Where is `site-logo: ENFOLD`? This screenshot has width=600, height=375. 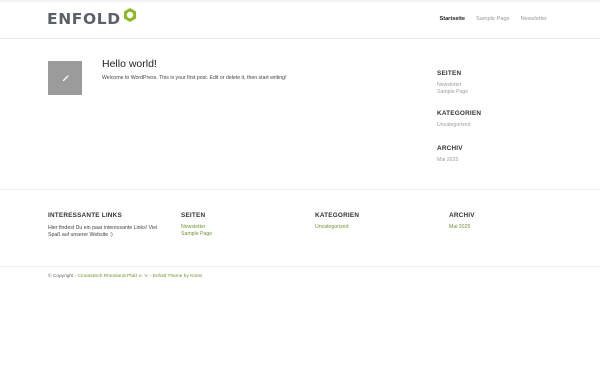
site-logo: ENFOLD is located at coordinates (92, 18).